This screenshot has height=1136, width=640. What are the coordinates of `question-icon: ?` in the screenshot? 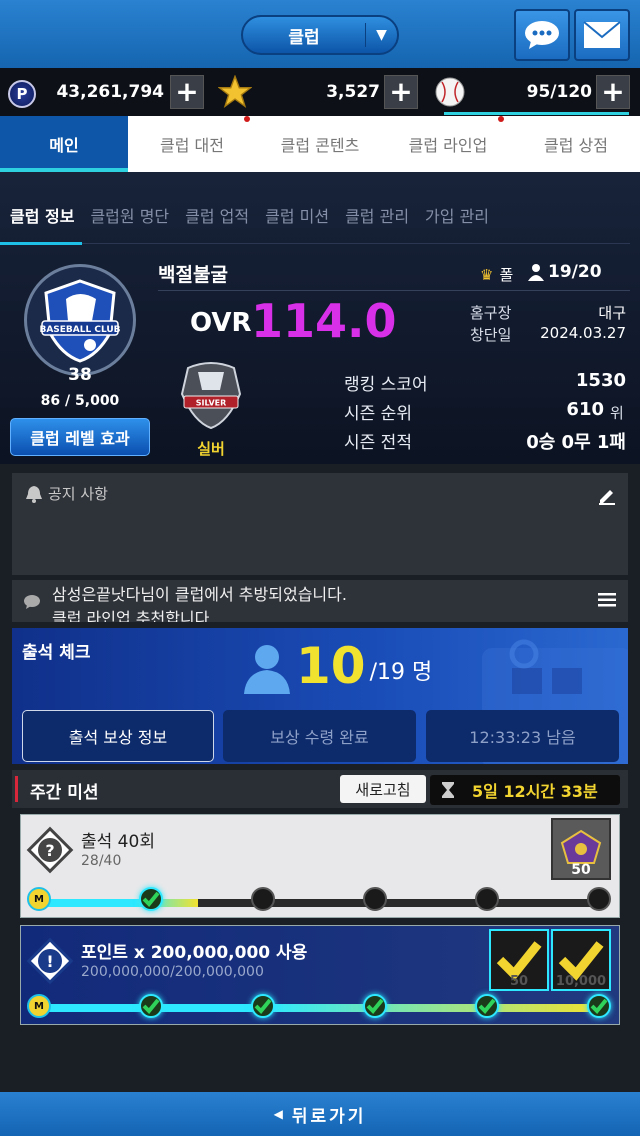 It's located at (50, 850).